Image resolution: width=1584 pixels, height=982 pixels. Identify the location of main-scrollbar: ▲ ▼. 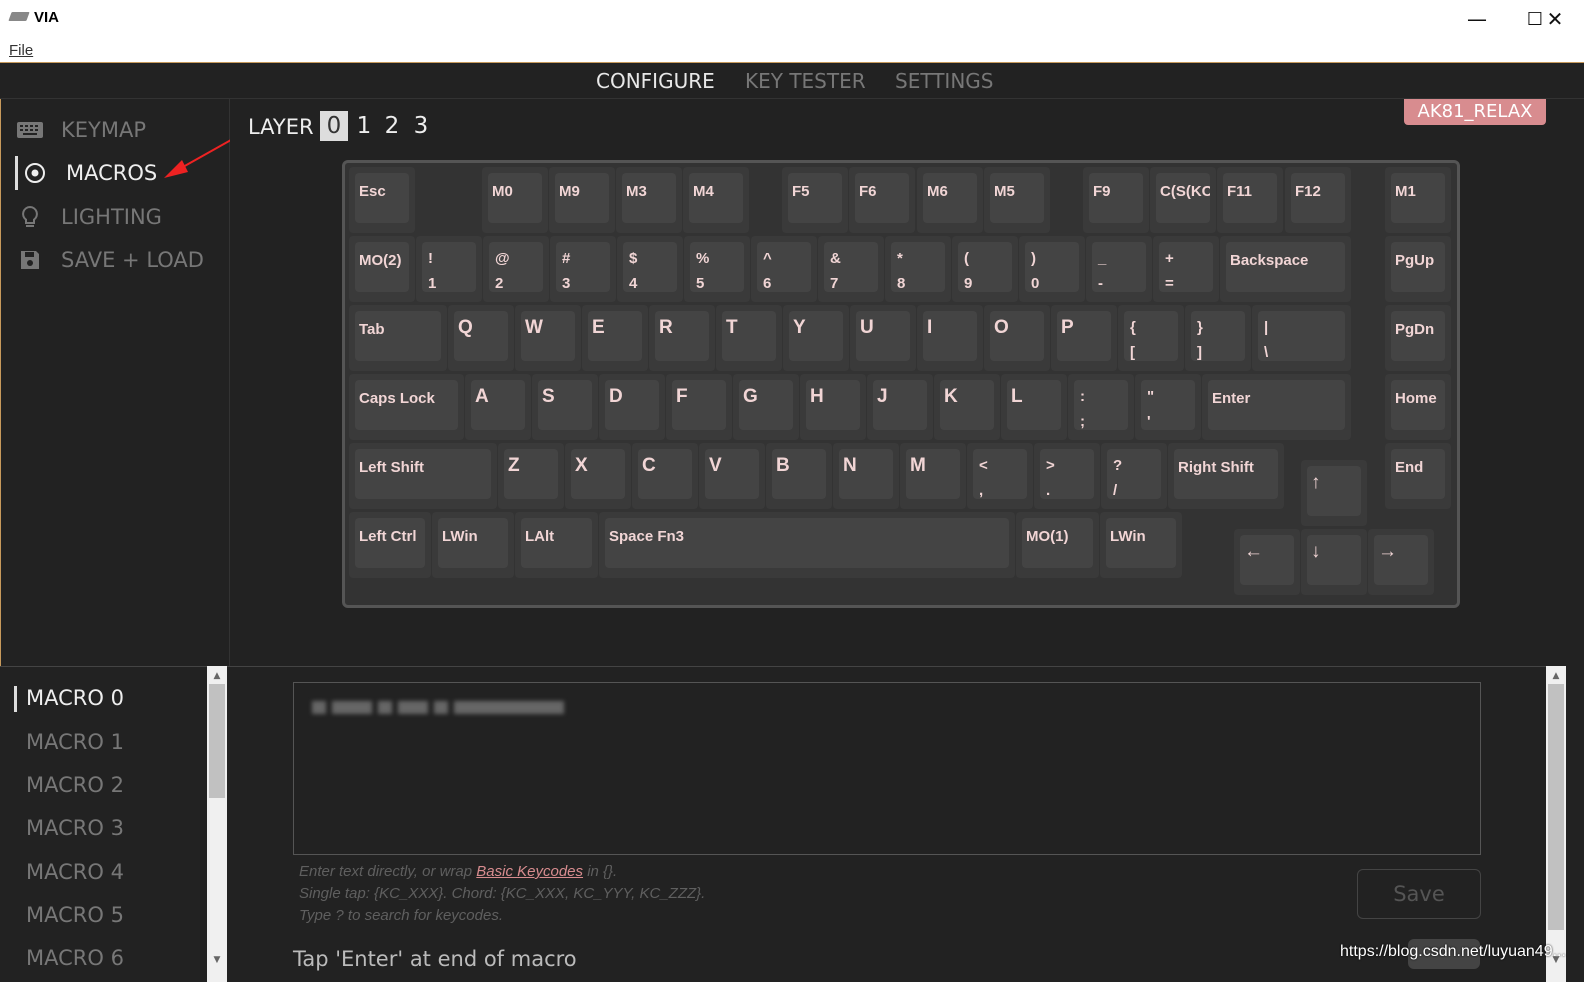
(1556, 824).